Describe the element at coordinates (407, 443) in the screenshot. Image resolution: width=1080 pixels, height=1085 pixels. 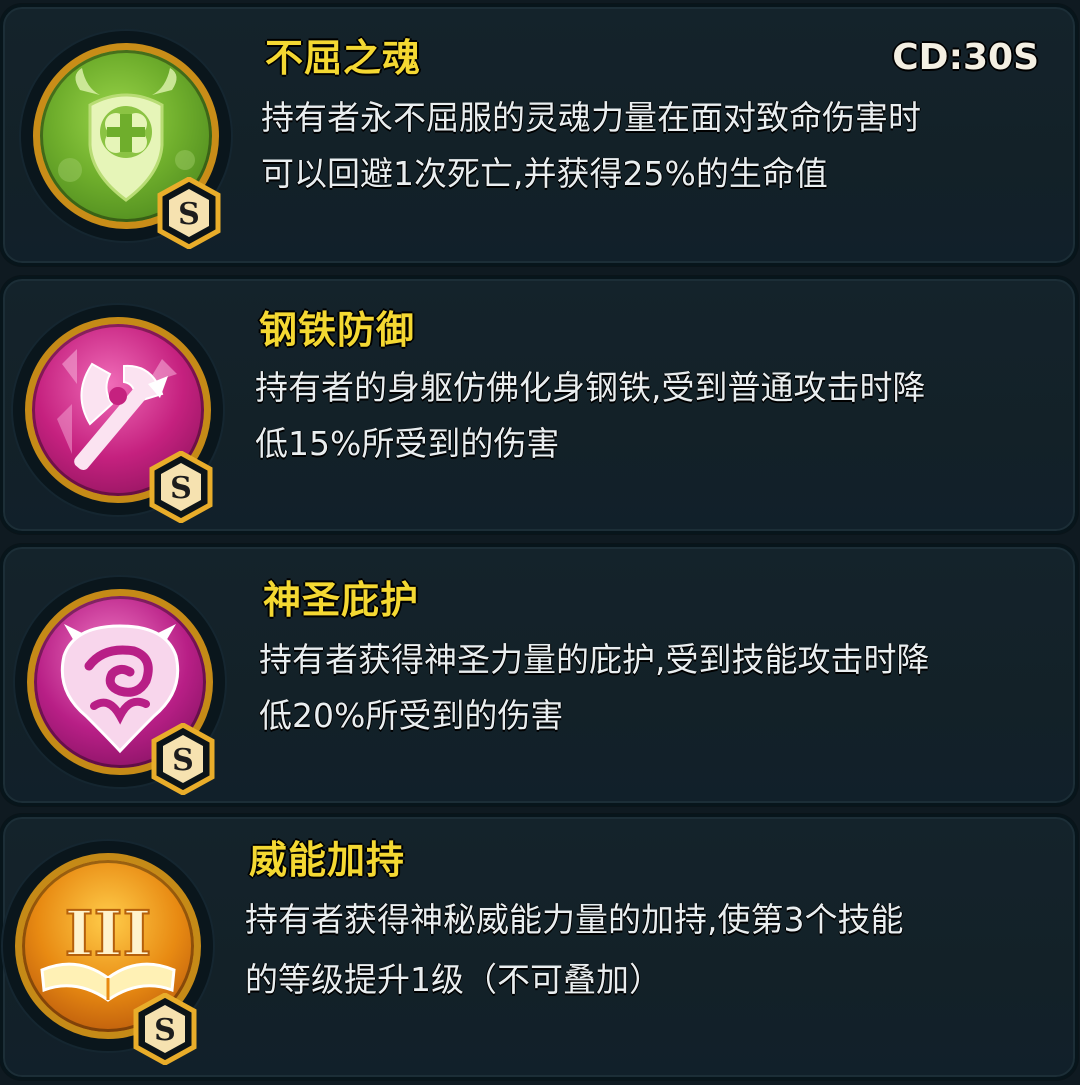
I see `skill-description-line-2: 低15%所受到的伤害` at that location.